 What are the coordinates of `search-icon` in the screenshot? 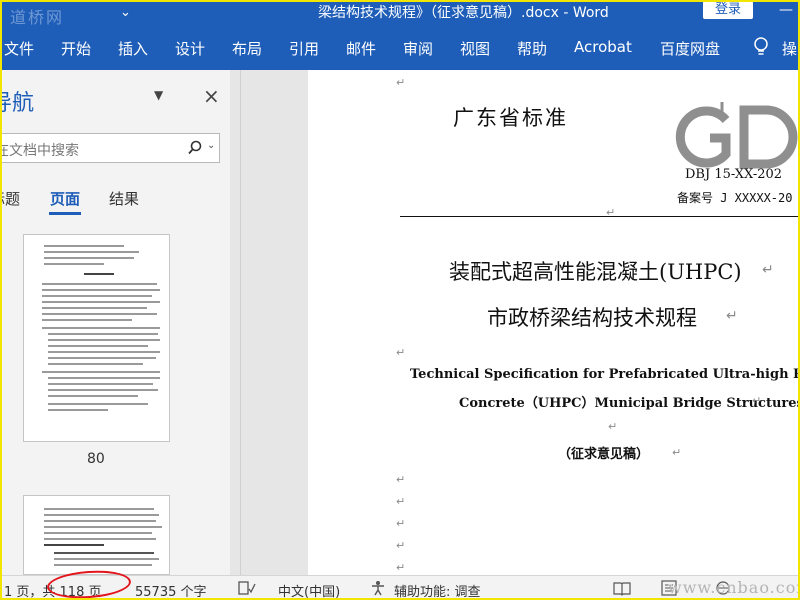 It's located at (195, 148).